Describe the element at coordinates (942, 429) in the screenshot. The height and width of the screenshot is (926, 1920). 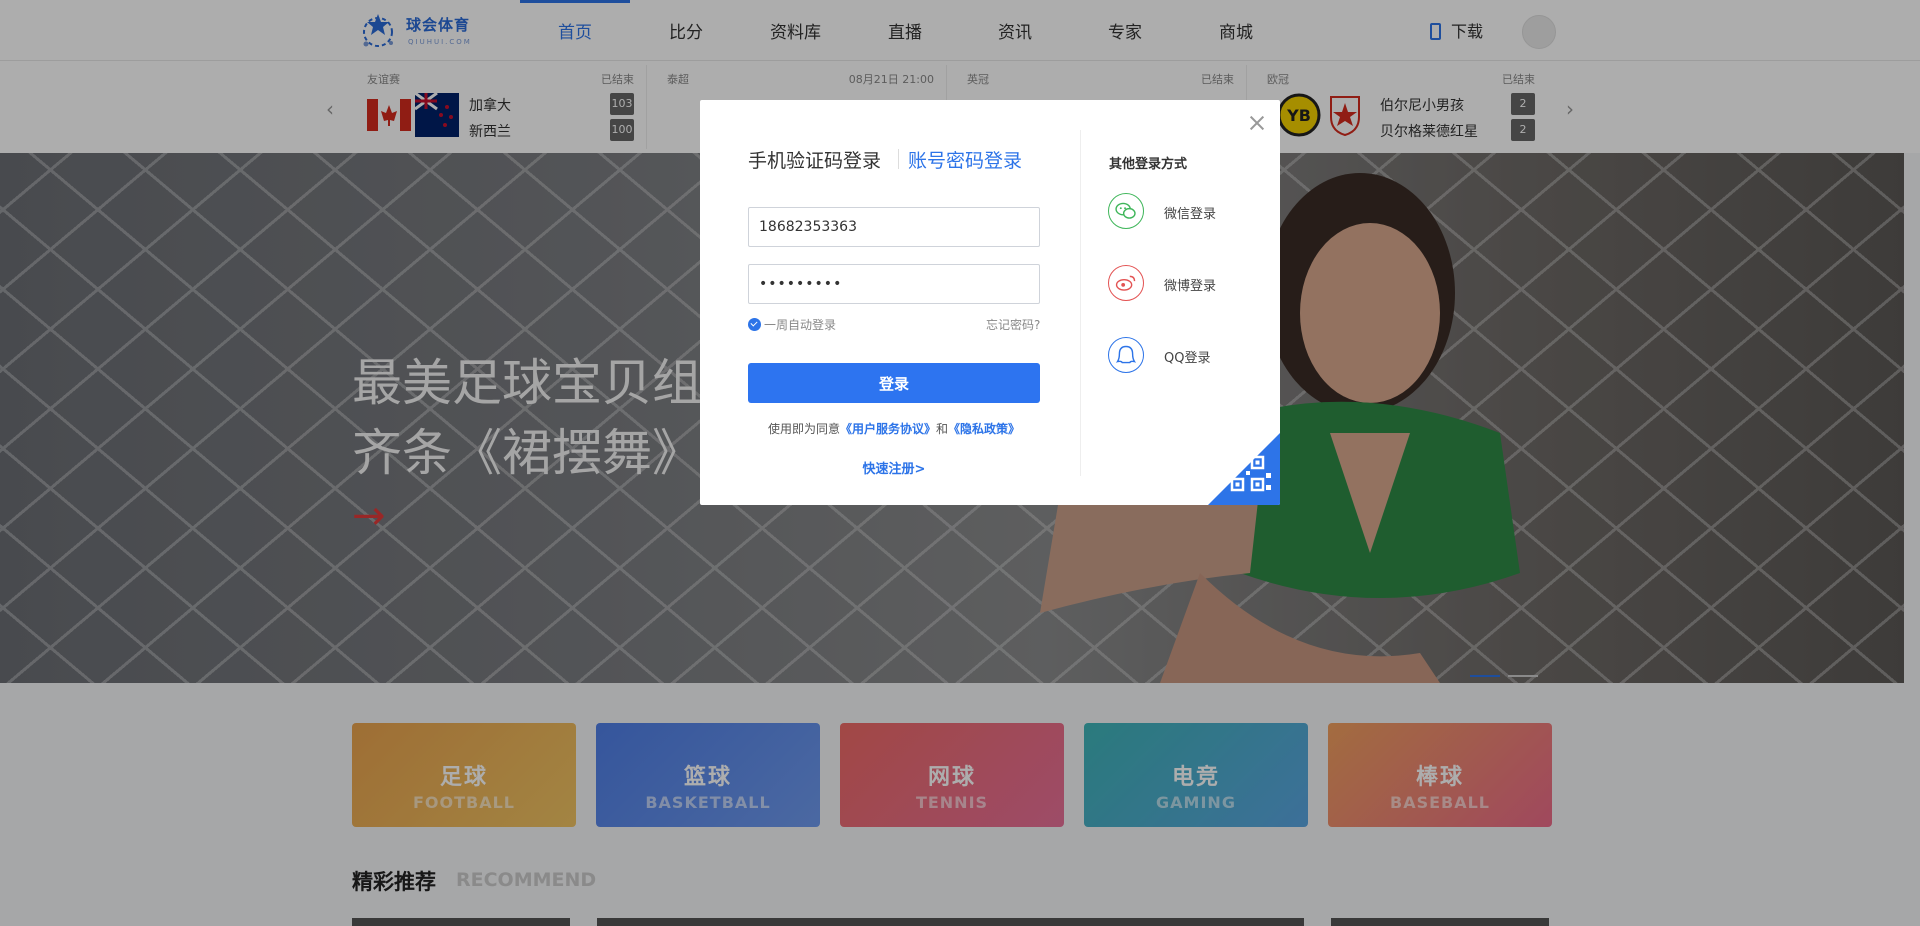
I see `agree-and: 和` at that location.